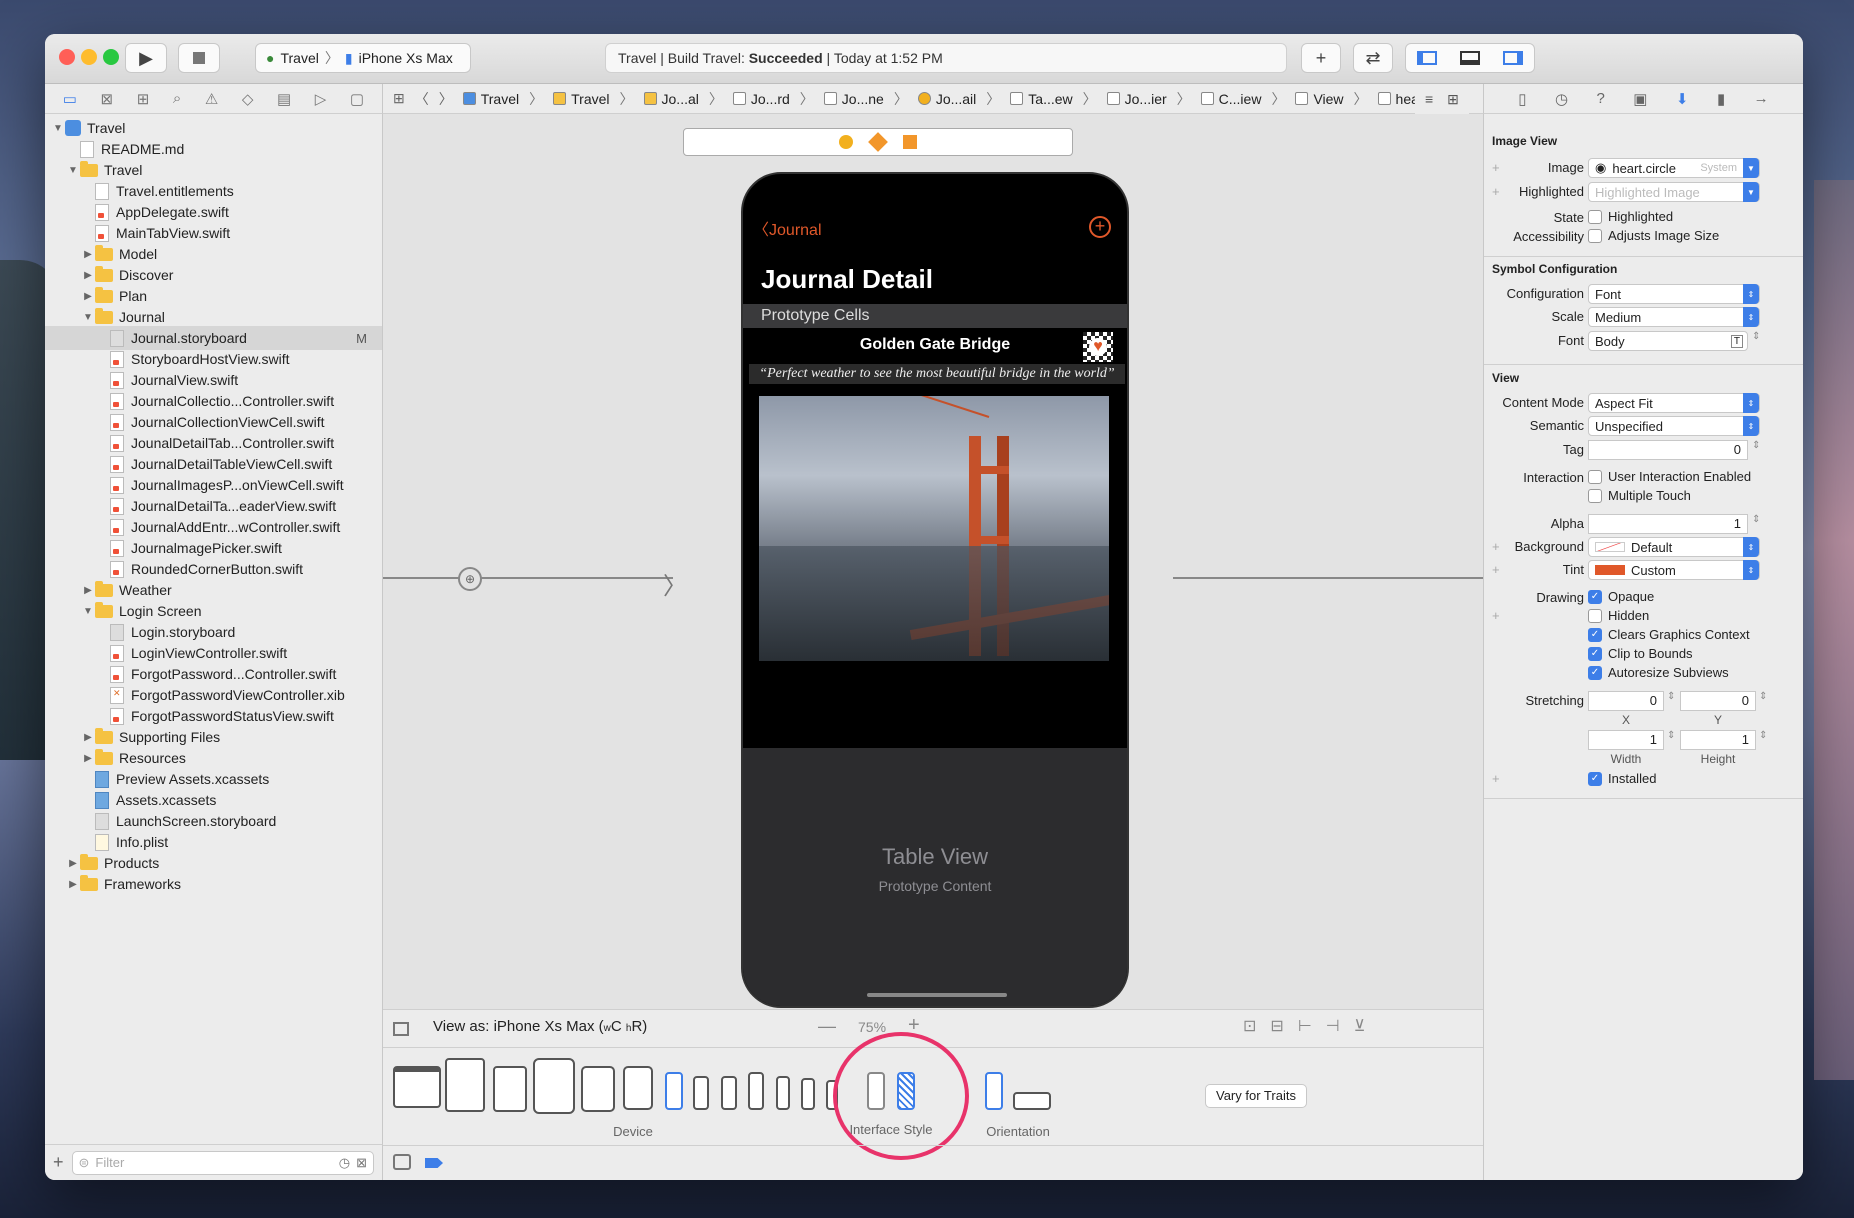  Describe the element at coordinates (417, 1087) in the screenshot. I see `device-ipad-pro-landscape` at that location.